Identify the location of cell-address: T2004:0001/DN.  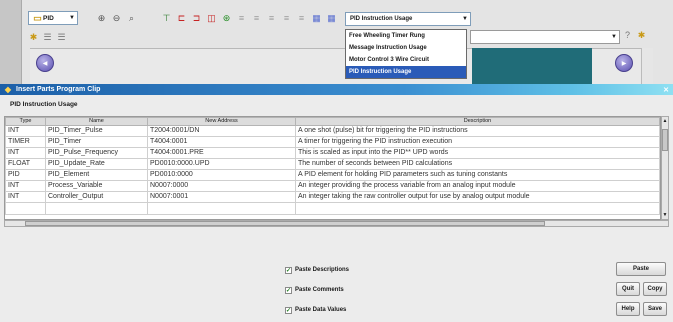
(221, 131).